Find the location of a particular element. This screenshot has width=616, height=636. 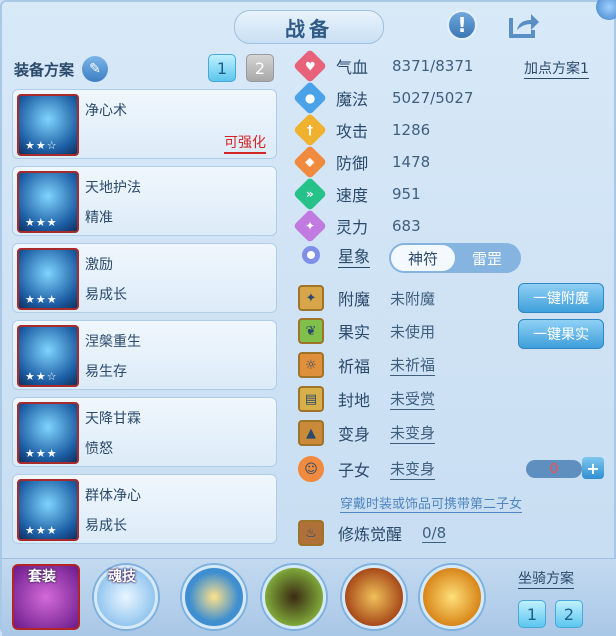

feature-row-fruit: ❦ 果实 未使用 is located at coordinates (366, 331).